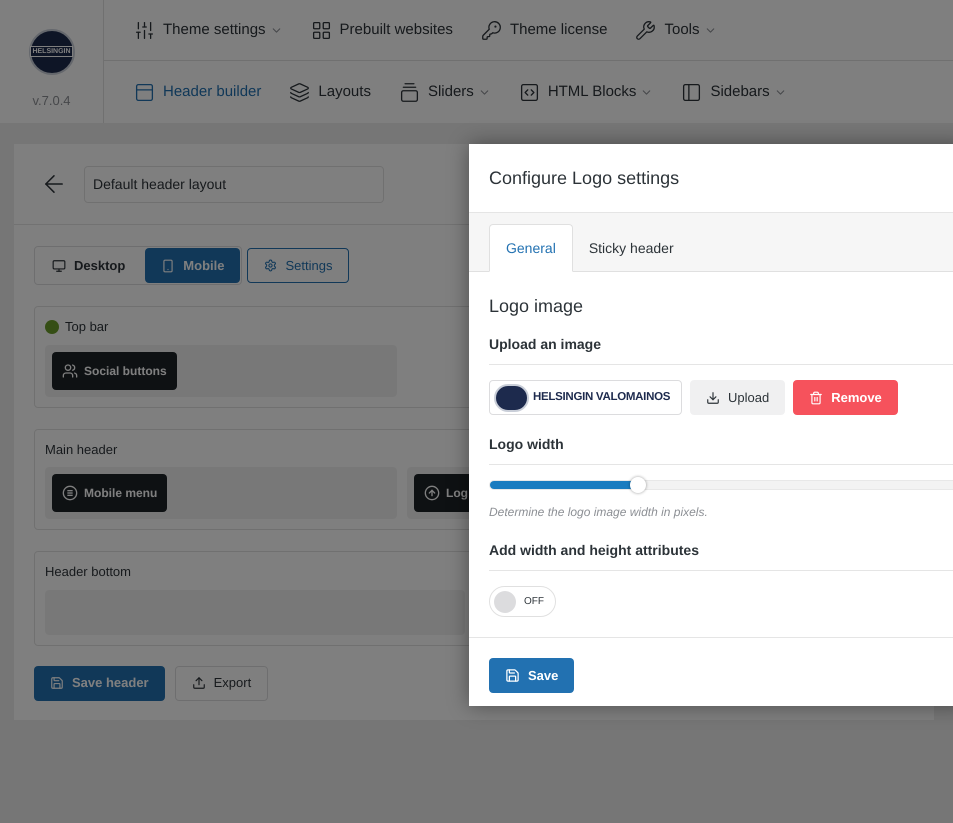 The width and height of the screenshot is (953, 823). Describe the element at coordinates (88, 572) in the screenshot. I see `row-title: Header bottom` at that location.